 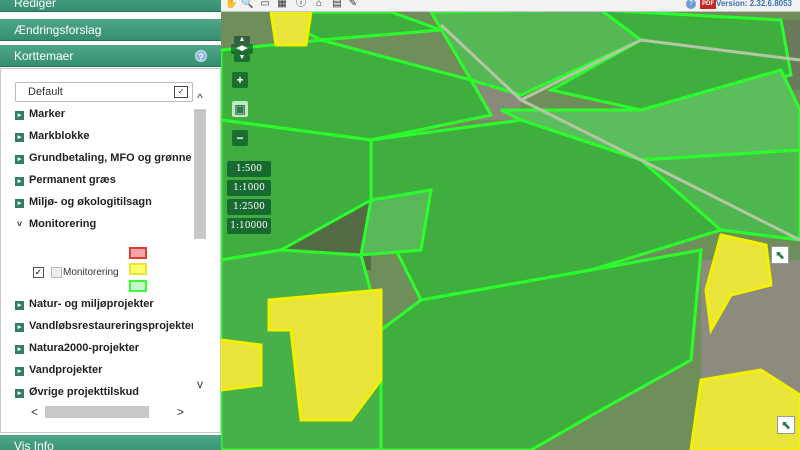 I want to click on chevron-down-icon: ✓, so click(x=181, y=92).